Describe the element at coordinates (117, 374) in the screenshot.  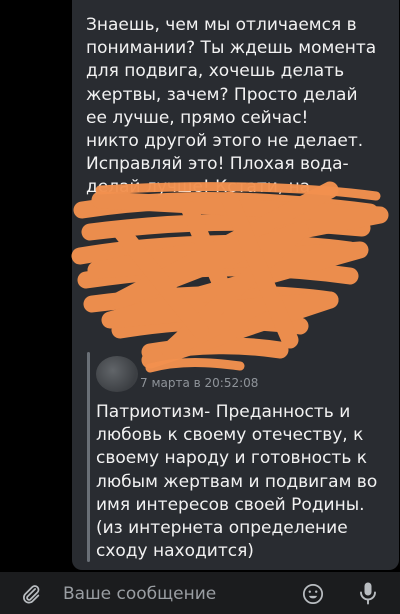
I see `quoted-author-avatar` at that location.